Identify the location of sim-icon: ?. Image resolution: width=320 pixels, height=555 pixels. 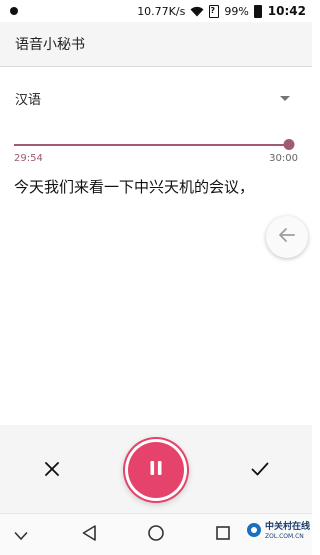
(214, 11).